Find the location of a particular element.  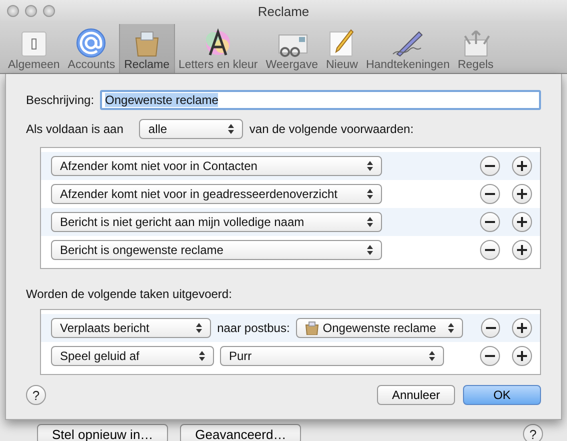

toolbar-tab: Reclame is located at coordinates (146, 48).